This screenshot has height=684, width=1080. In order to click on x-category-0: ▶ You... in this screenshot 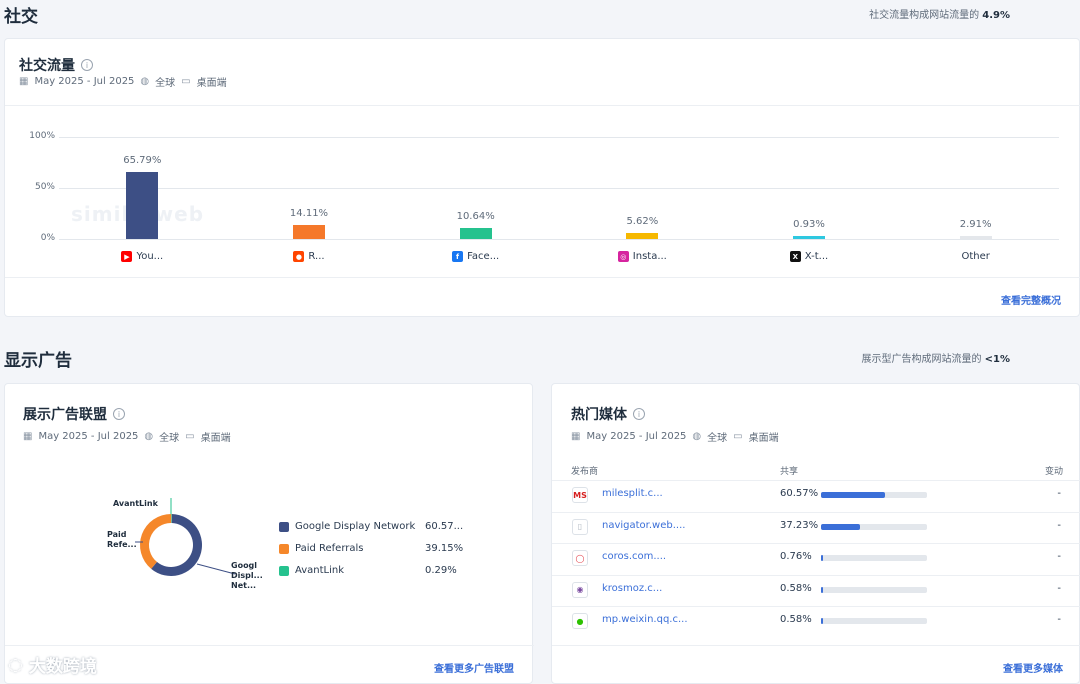, I will do `click(142, 256)`.